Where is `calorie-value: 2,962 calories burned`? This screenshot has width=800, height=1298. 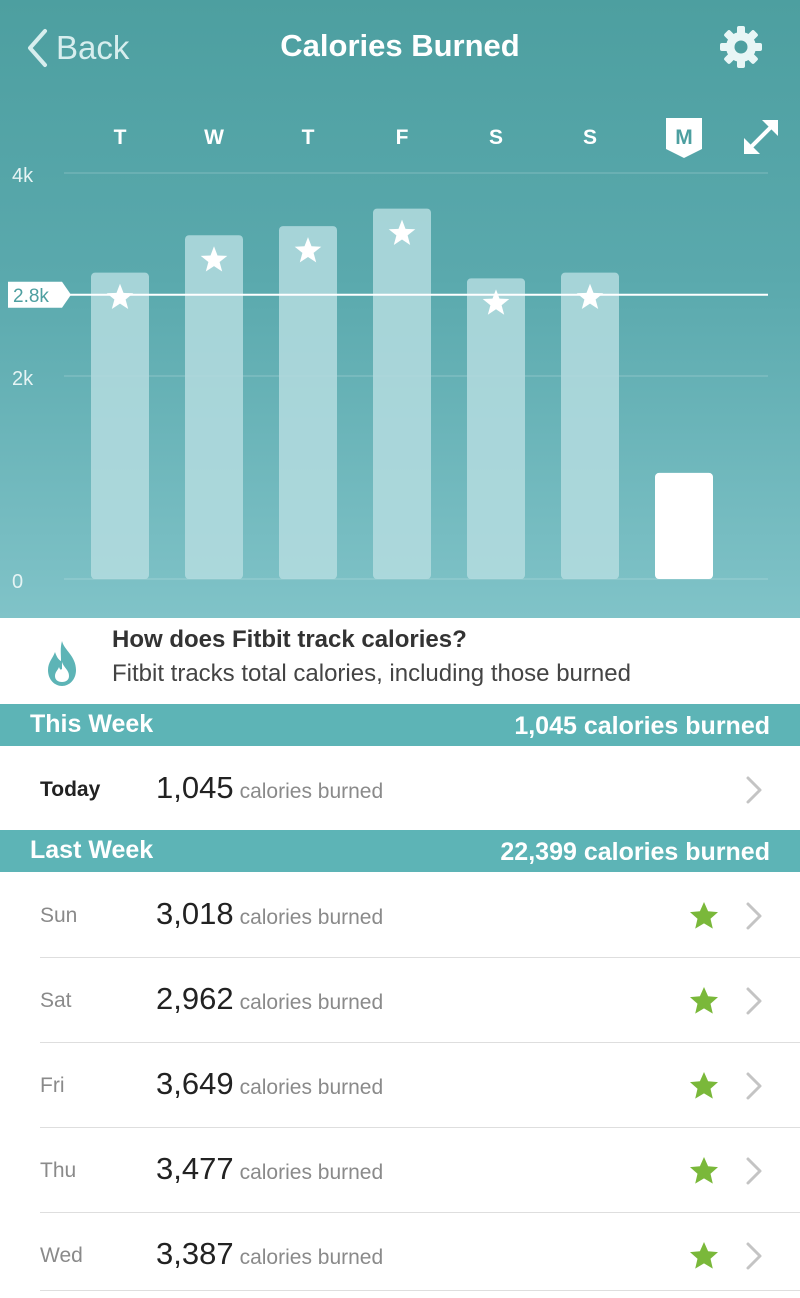
calorie-value: 2,962 calories burned is located at coordinates (270, 998).